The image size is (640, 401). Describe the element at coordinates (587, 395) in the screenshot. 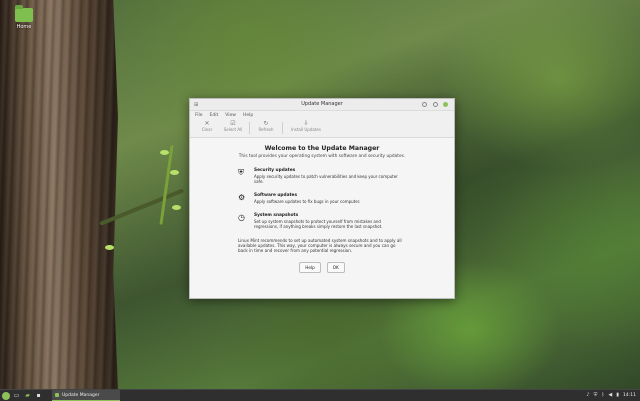

I see `notifications-icon: ♪` at that location.